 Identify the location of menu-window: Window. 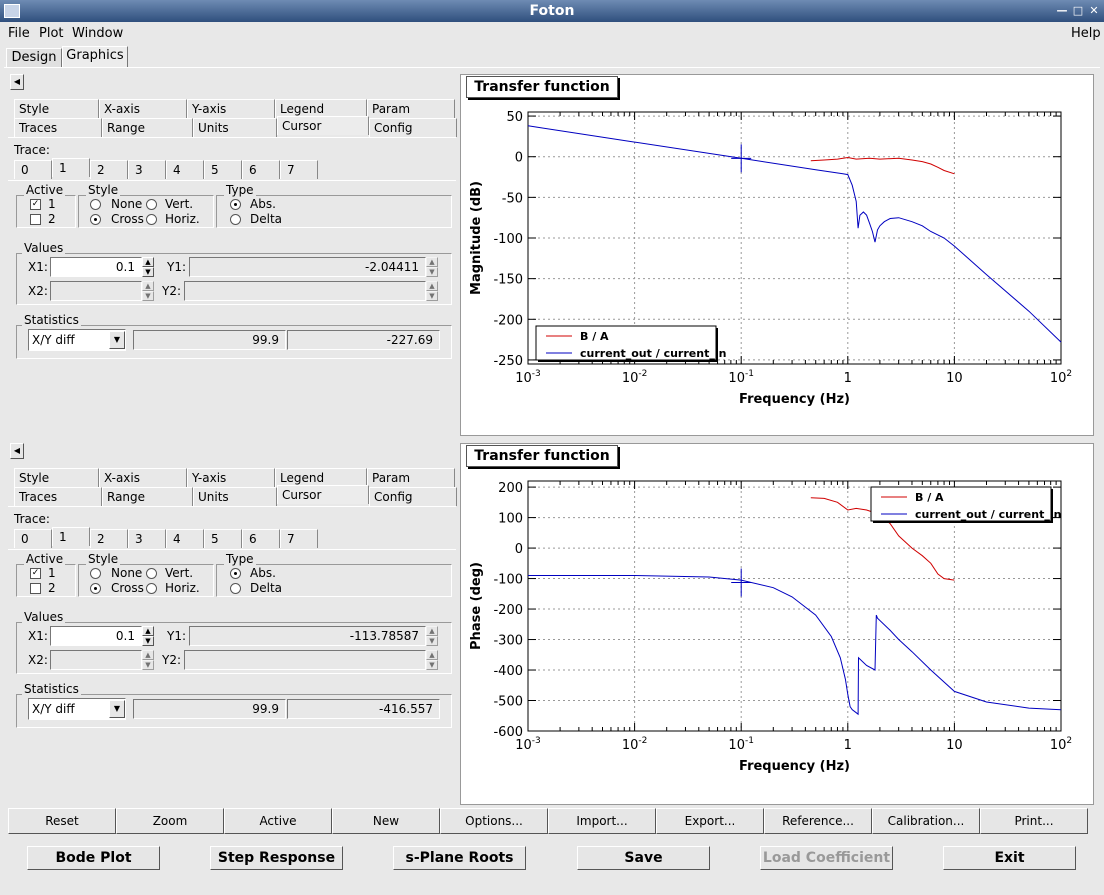
(97, 33).